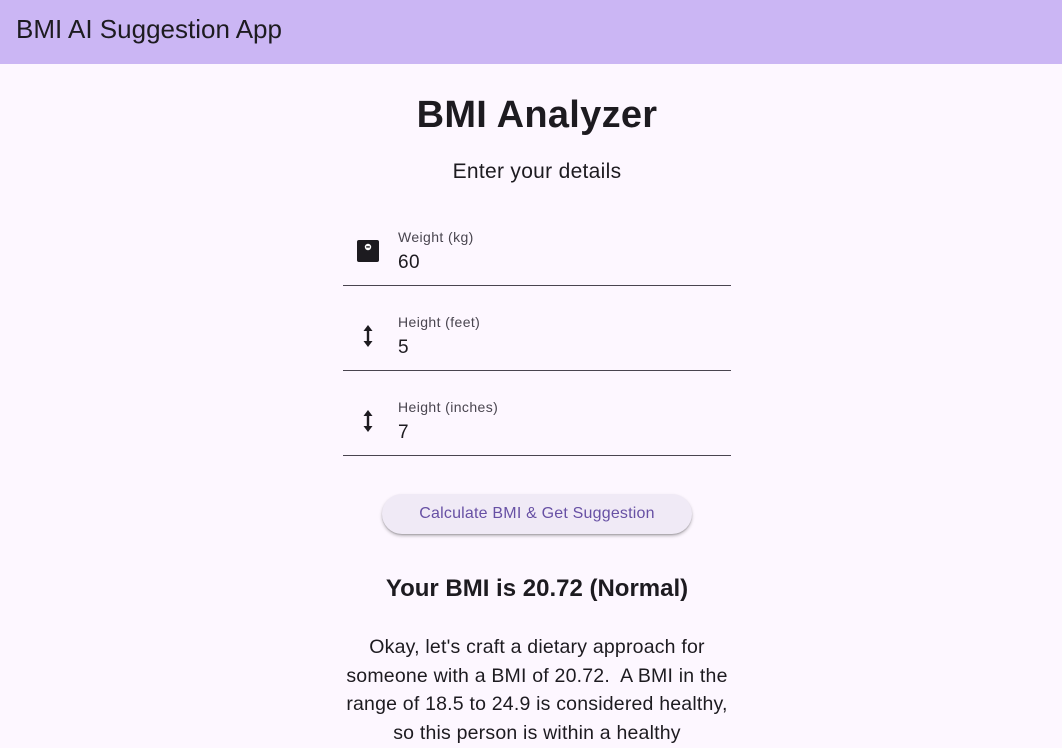 This screenshot has width=1062, height=748. Describe the element at coordinates (531, 32) in the screenshot. I see `app-bar: BMI AI Suggestion App` at that location.